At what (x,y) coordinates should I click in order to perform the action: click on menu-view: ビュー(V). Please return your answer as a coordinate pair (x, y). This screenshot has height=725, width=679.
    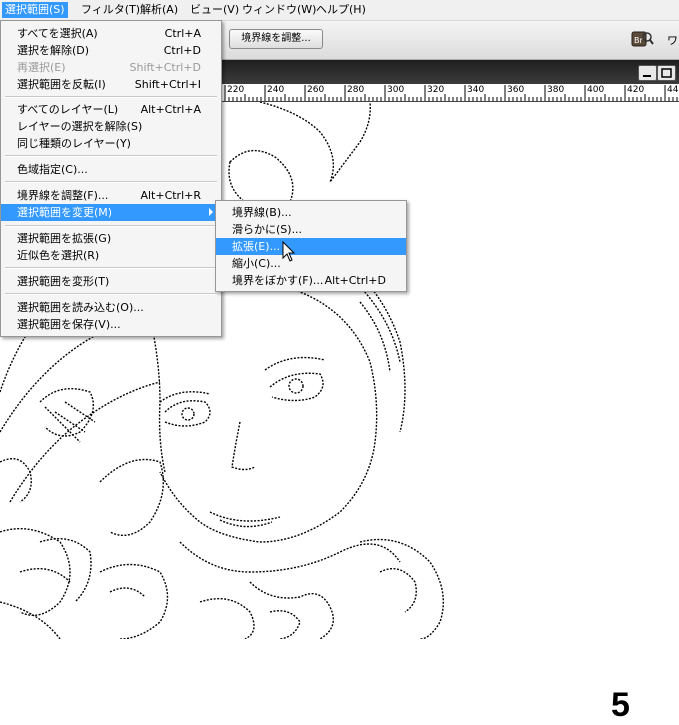
    Looking at the image, I should click on (214, 10).